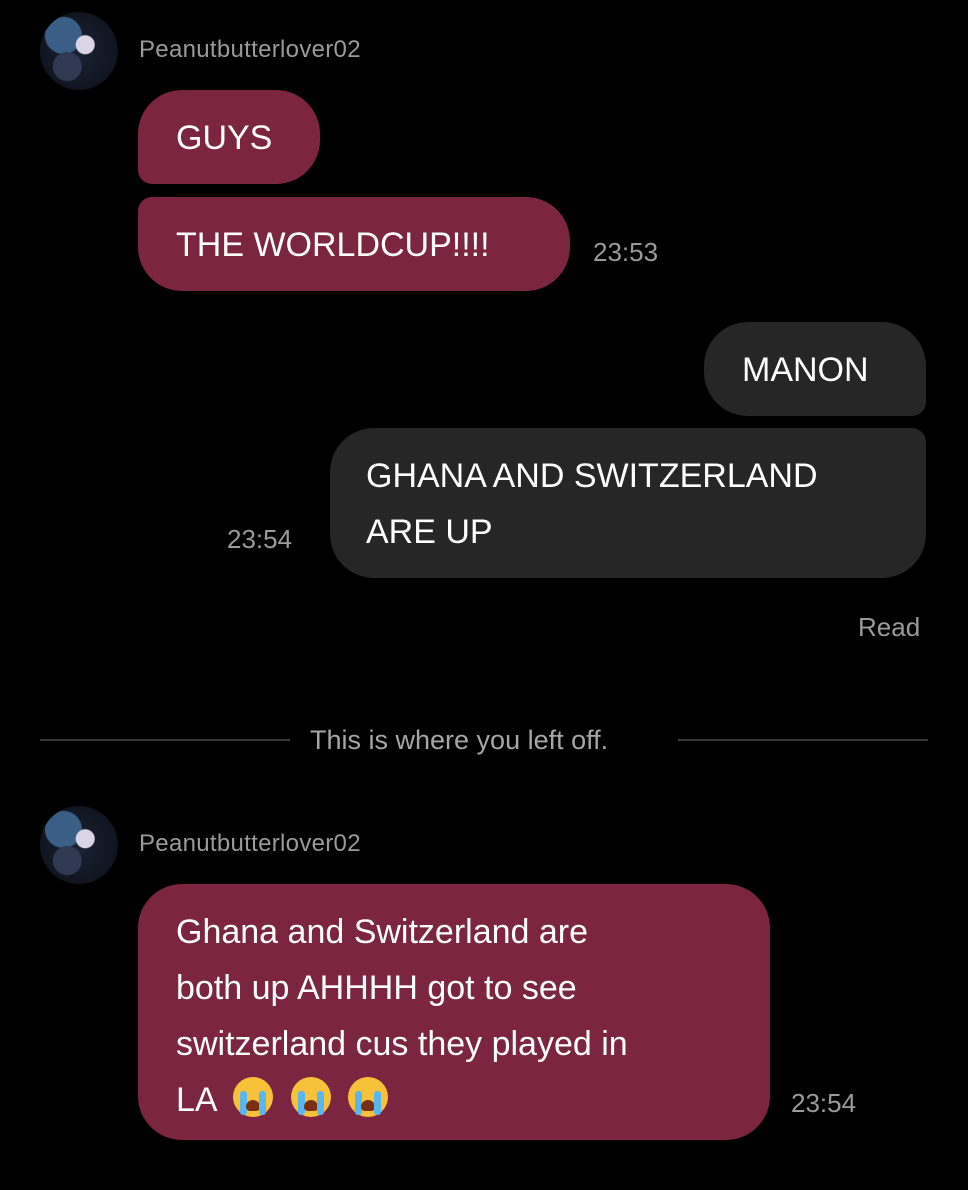 The image size is (968, 1190). Describe the element at coordinates (376, 988) in the screenshot. I see `message-text: both up AHHHH got to see` at that location.